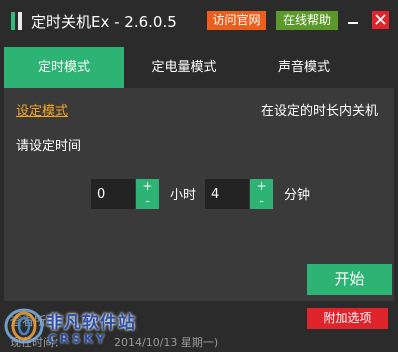 The image size is (398, 352). What do you see at coordinates (307, 20) in the screenshot?
I see `online-help-button: 在线帮助` at bounding box center [307, 20].